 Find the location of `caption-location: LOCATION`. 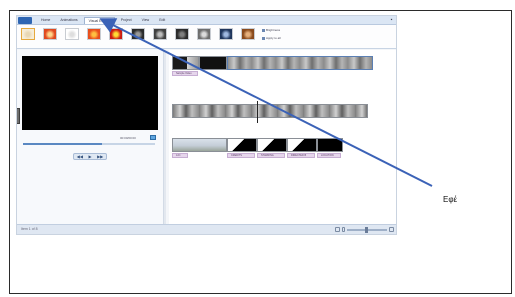

caption-location: LOCATION is located at coordinates (329, 155).